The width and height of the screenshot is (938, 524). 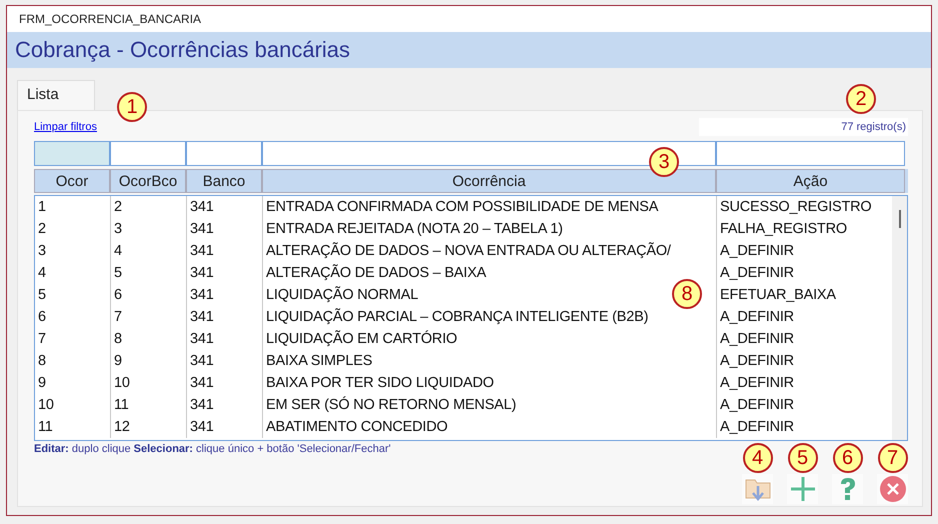 I want to click on table-cell: BAIXA SIMPLES, so click(x=490, y=361).